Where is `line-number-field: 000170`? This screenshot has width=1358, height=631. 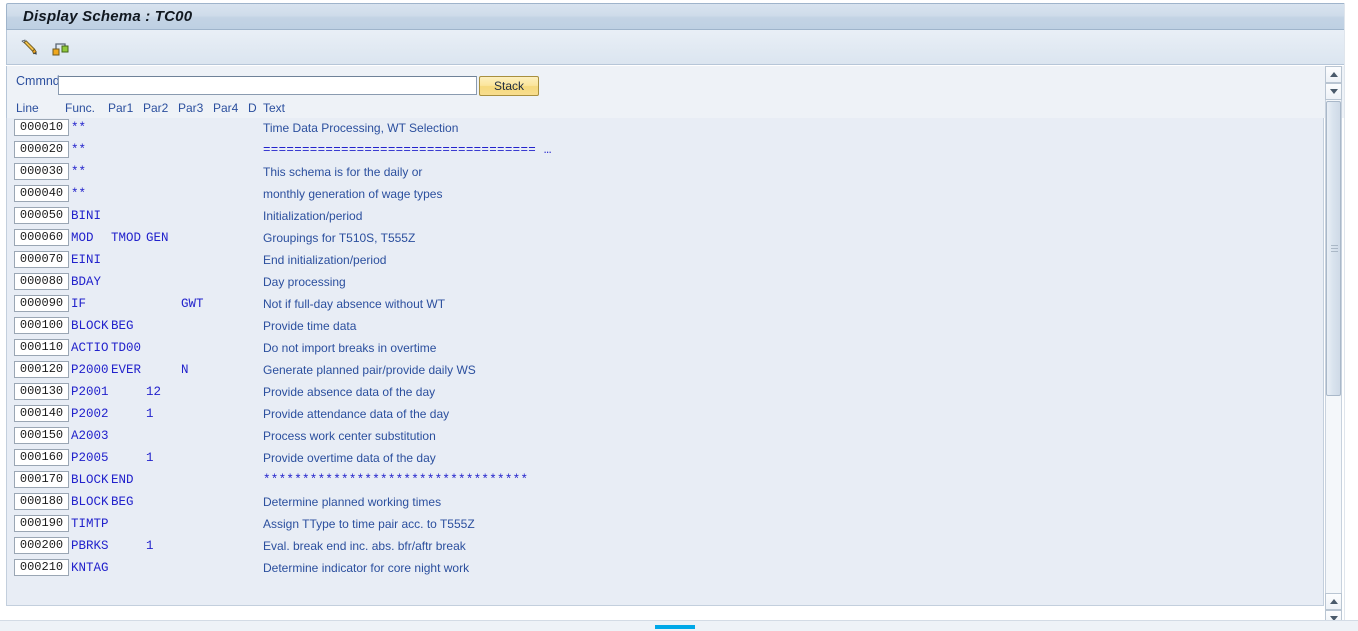
line-number-field: 000170 is located at coordinates (41, 479).